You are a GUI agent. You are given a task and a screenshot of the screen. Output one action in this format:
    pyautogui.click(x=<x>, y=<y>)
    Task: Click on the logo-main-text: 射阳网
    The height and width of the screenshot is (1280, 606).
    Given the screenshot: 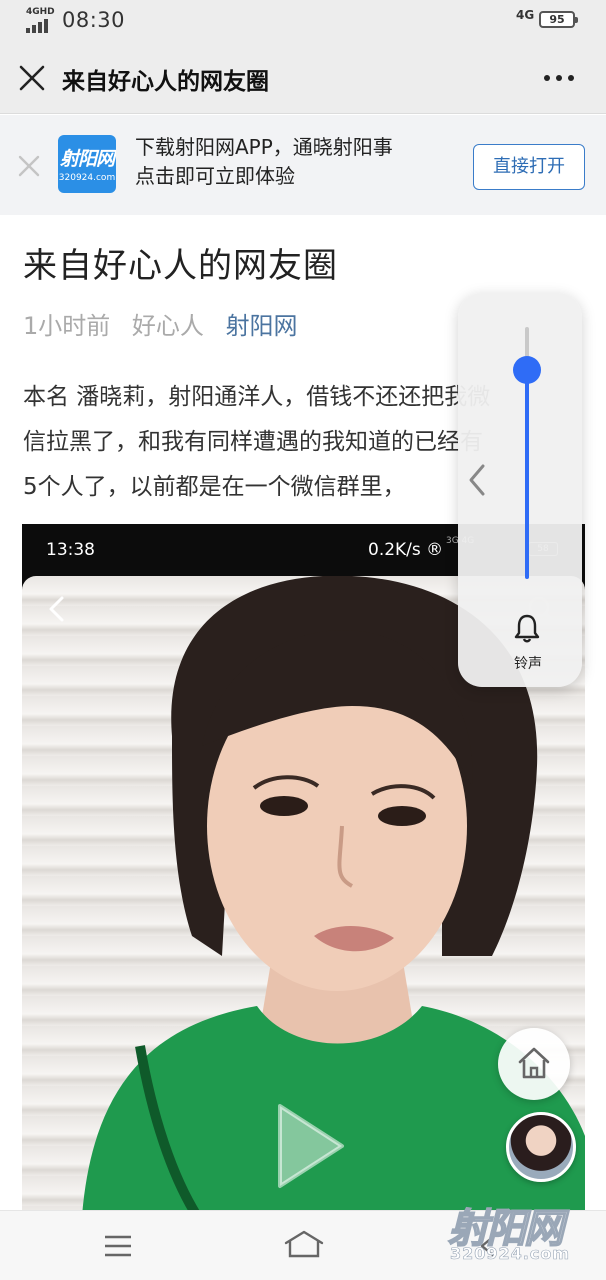 What is the action you would take?
    pyautogui.click(x=87, y=159)
    